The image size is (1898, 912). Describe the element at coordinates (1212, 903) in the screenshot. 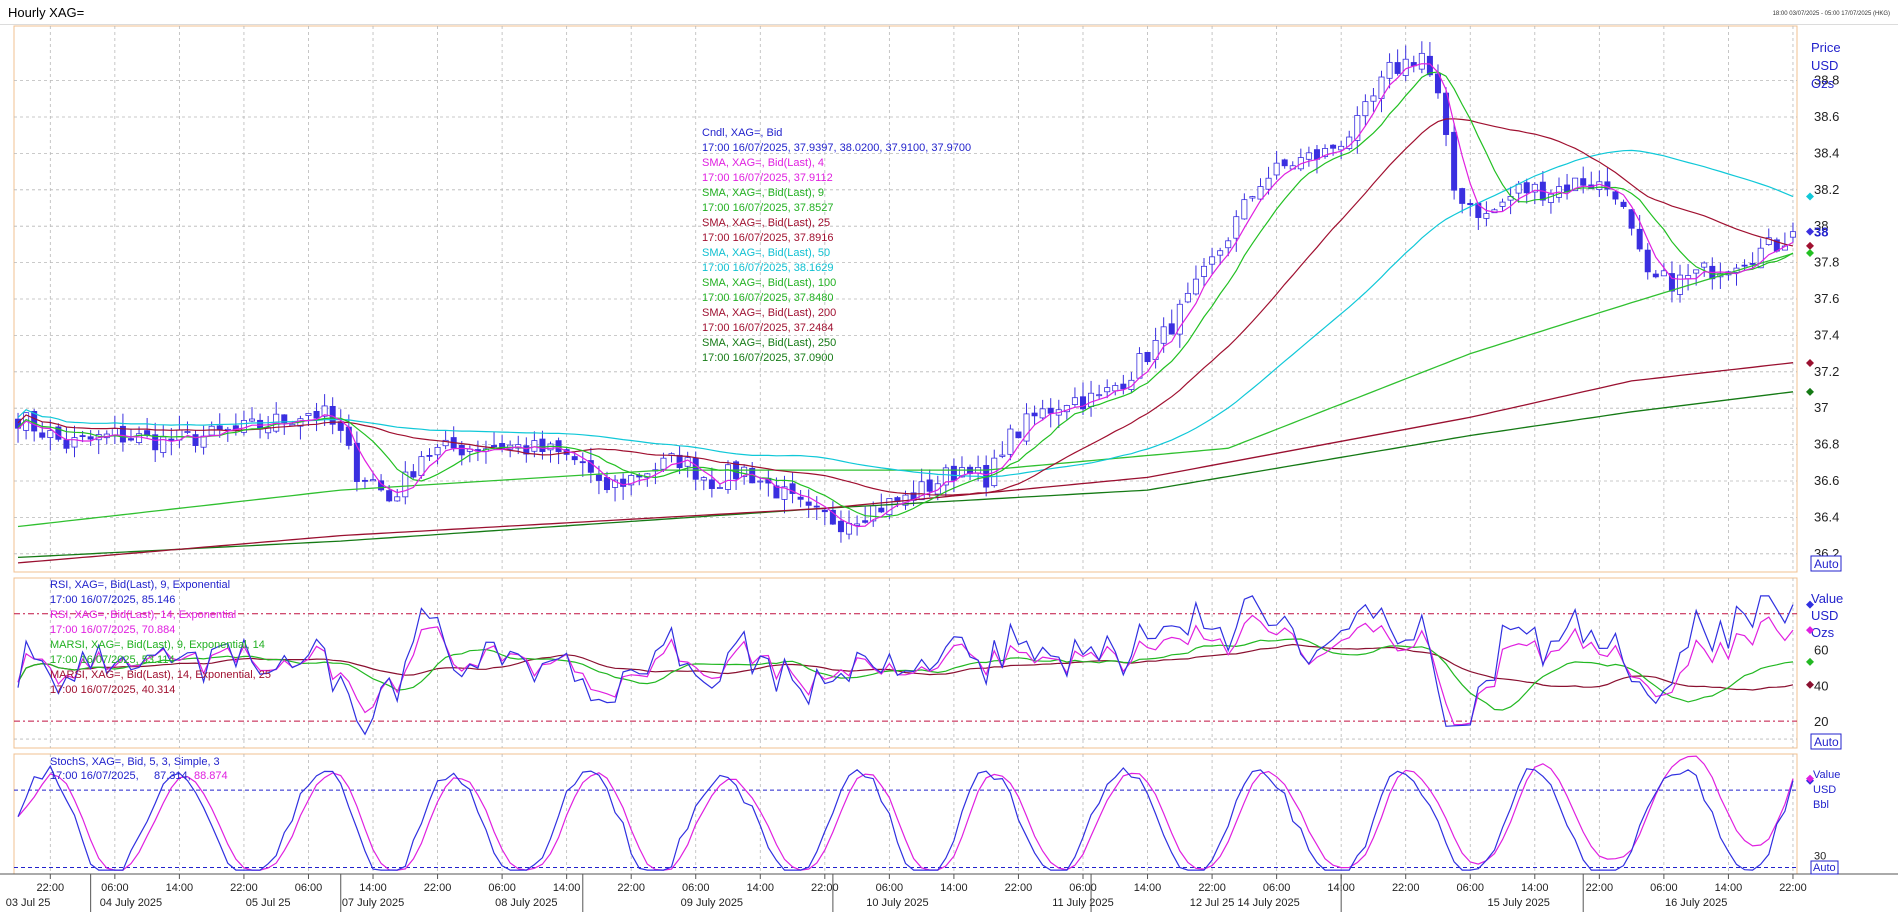

I see `day-label: 12 Jul 25` at that location.